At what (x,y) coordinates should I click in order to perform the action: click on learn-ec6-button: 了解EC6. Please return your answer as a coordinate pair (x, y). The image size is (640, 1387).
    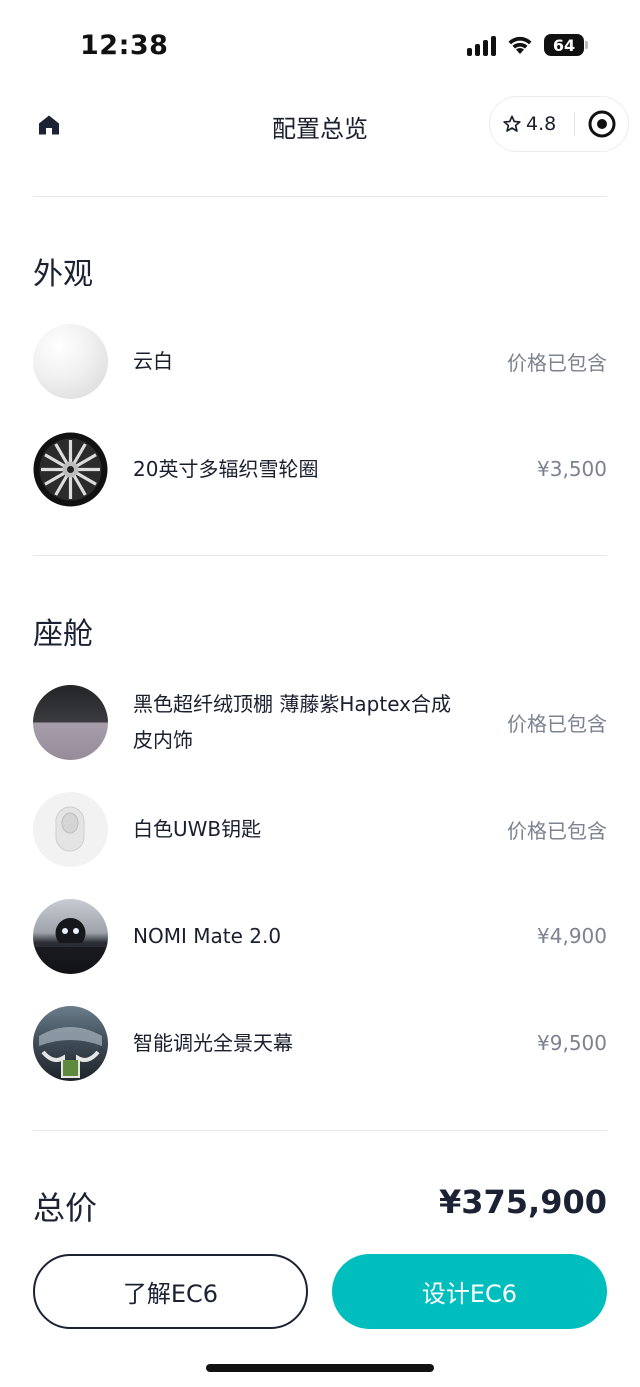
    Looking at the image, I should click on (170, 1291).